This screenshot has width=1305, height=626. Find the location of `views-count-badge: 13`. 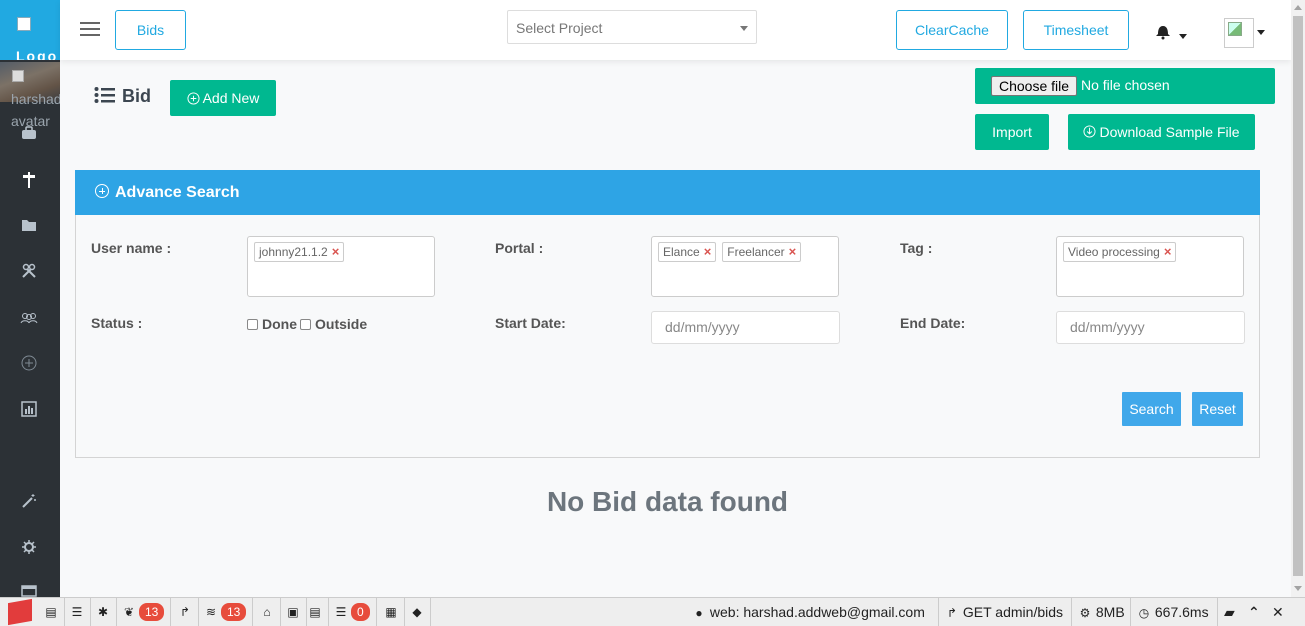

views-count-badge: 13 is located at coordinates (152, 612).